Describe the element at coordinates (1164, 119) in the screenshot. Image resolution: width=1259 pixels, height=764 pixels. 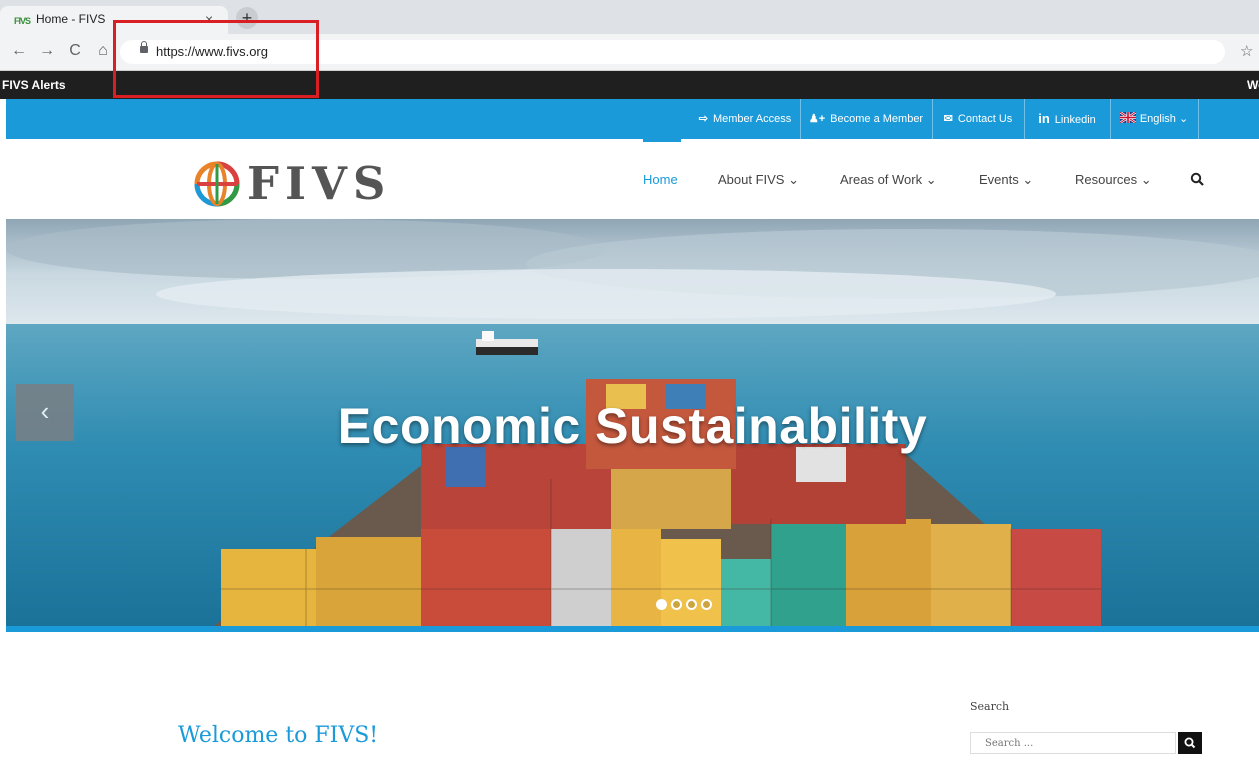
I see `language-label: English ⌄` at that location.